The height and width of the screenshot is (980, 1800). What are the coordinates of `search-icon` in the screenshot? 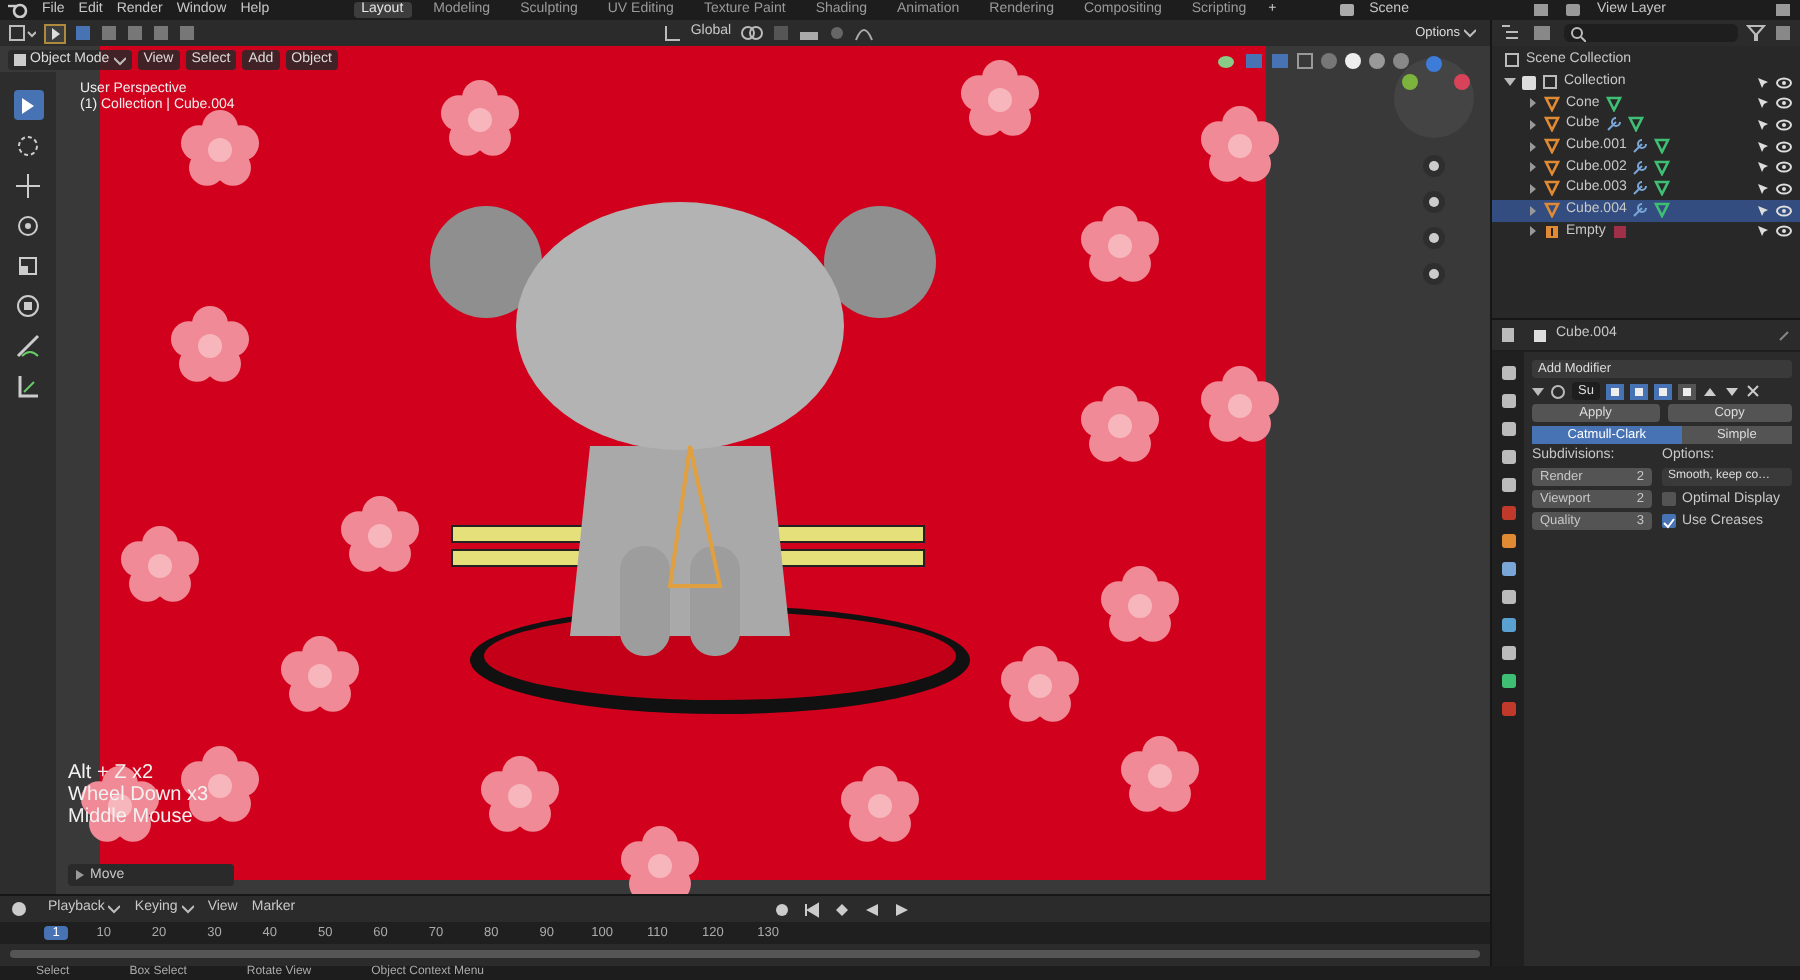 It's located at (1578, 33).